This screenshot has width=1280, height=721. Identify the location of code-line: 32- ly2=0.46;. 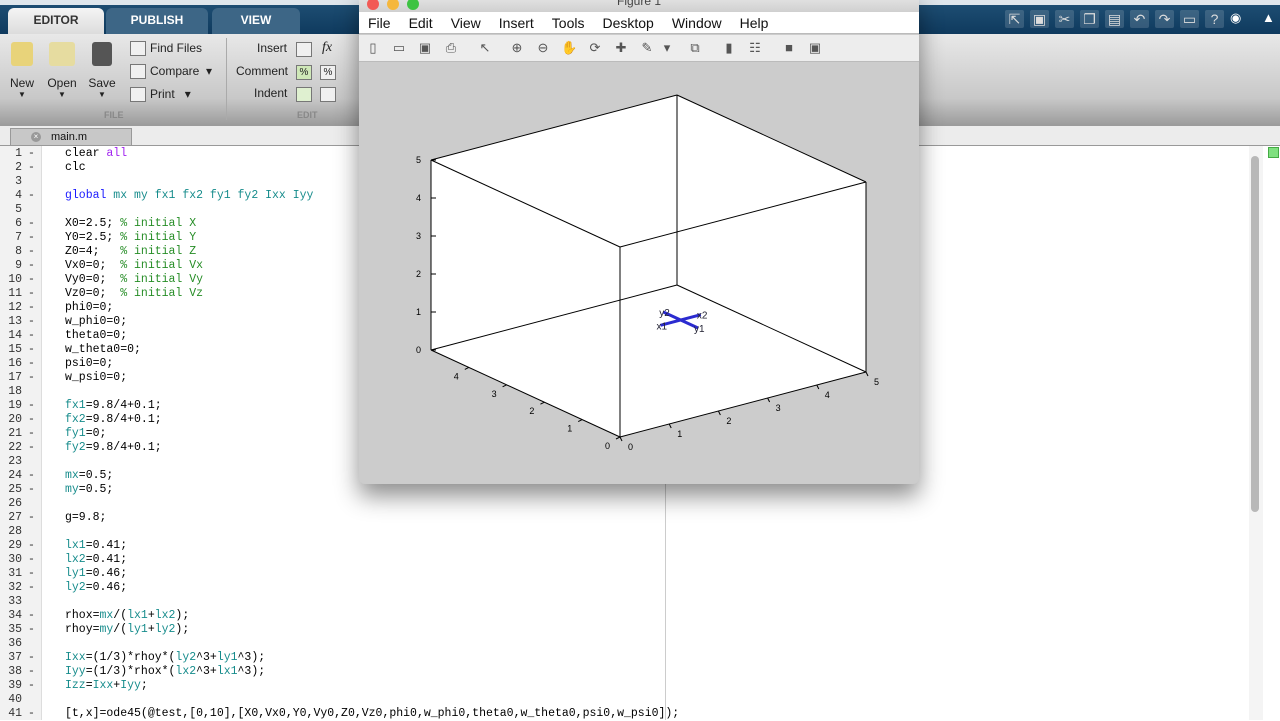
(63, 588).